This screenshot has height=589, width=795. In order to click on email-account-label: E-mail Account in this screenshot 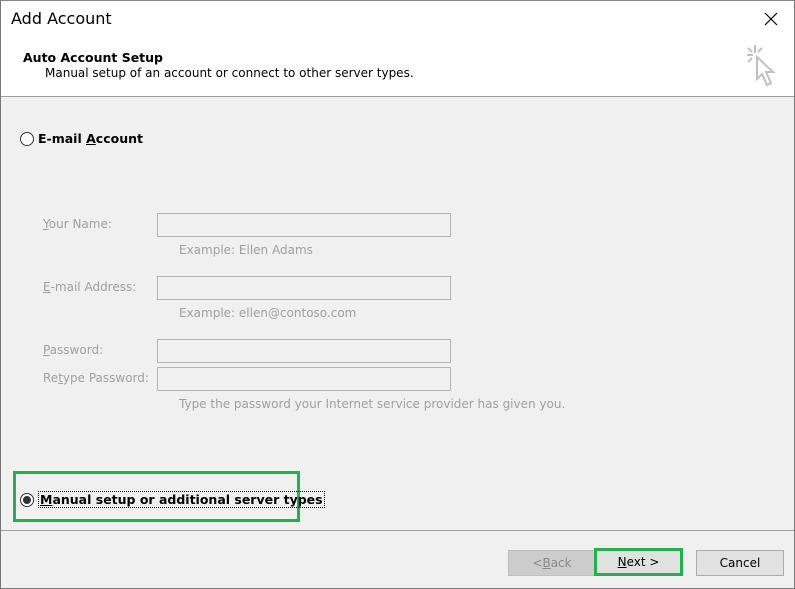, I will do `click(90, 138)`.